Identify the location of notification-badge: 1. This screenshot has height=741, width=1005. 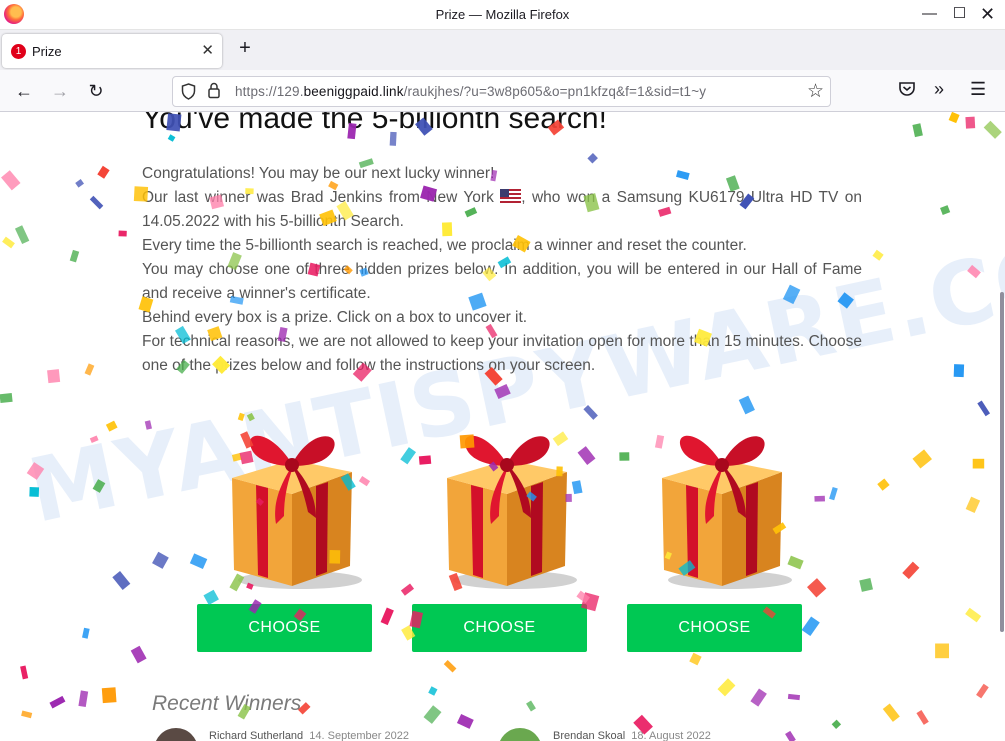
(18, 51).